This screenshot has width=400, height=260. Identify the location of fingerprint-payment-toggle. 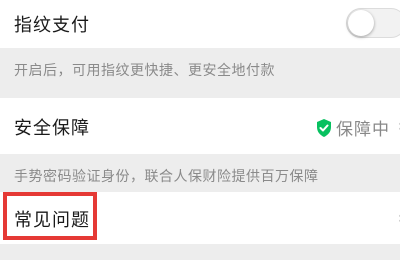
(373, 23).